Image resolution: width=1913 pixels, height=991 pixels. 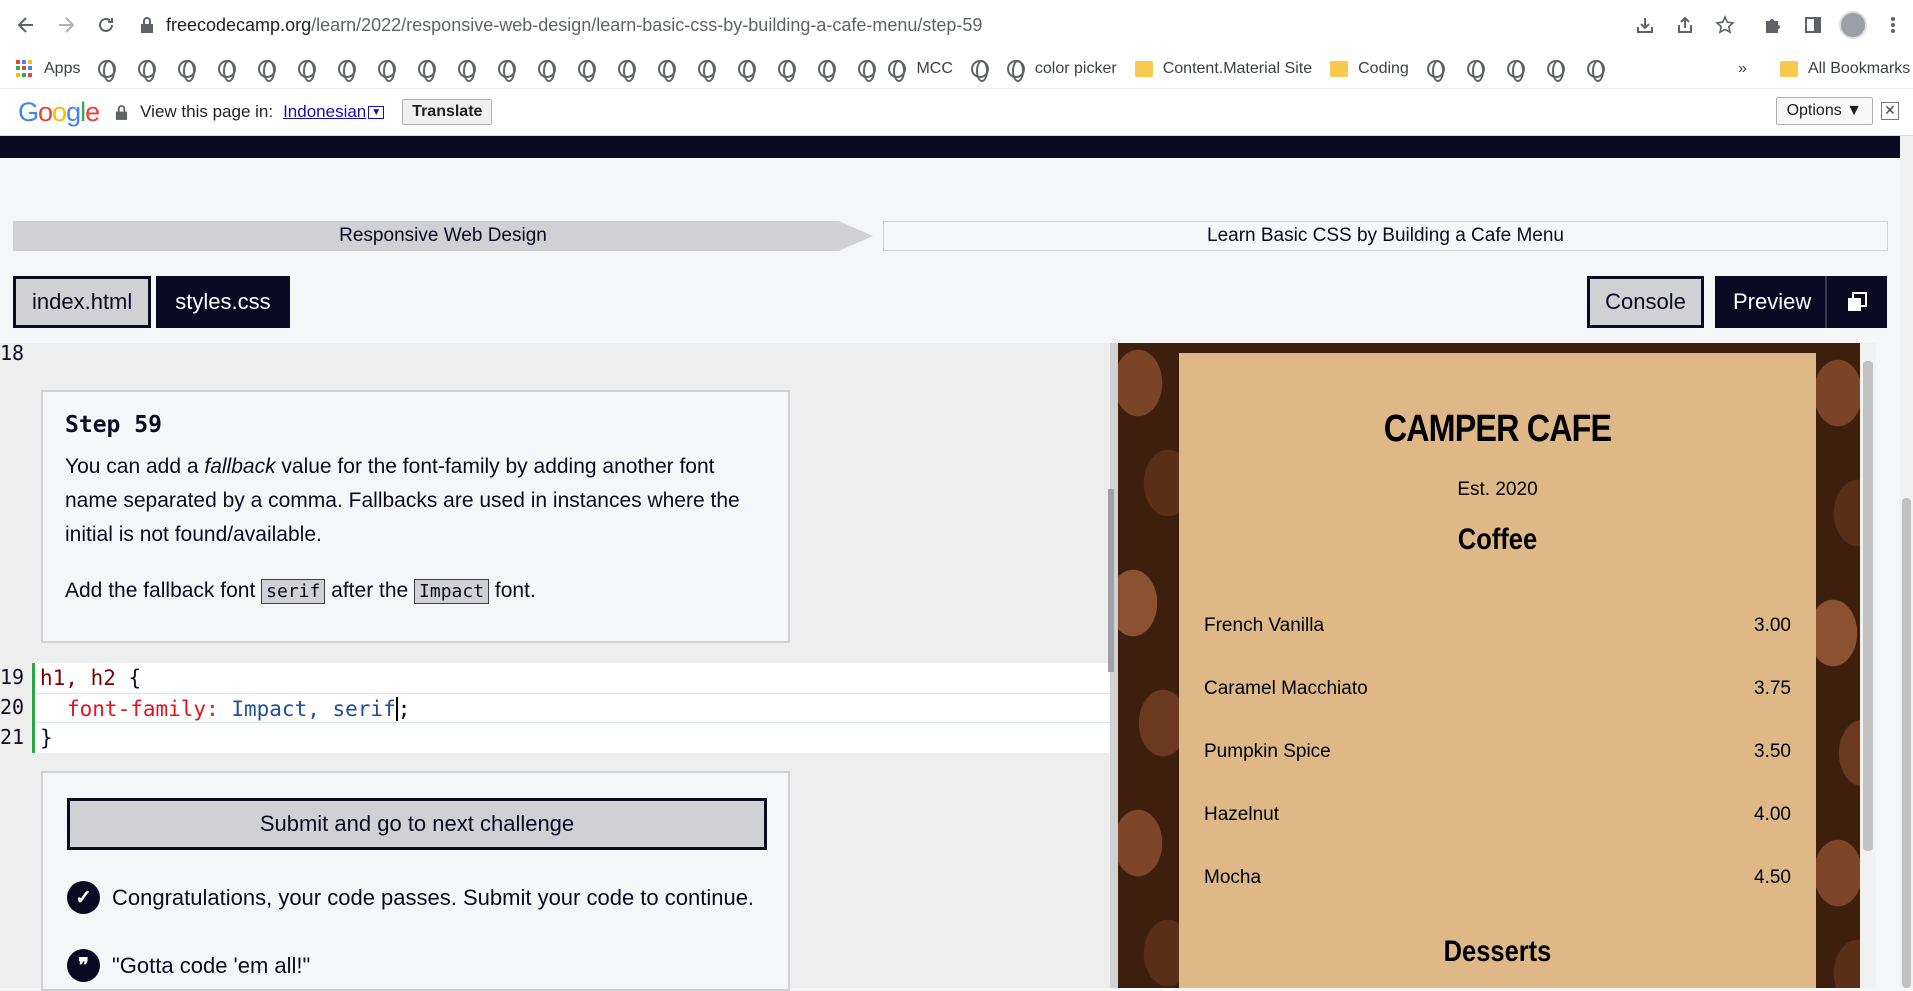 I want to click on code-value: Impact, serif, so click(x=307, y=709).